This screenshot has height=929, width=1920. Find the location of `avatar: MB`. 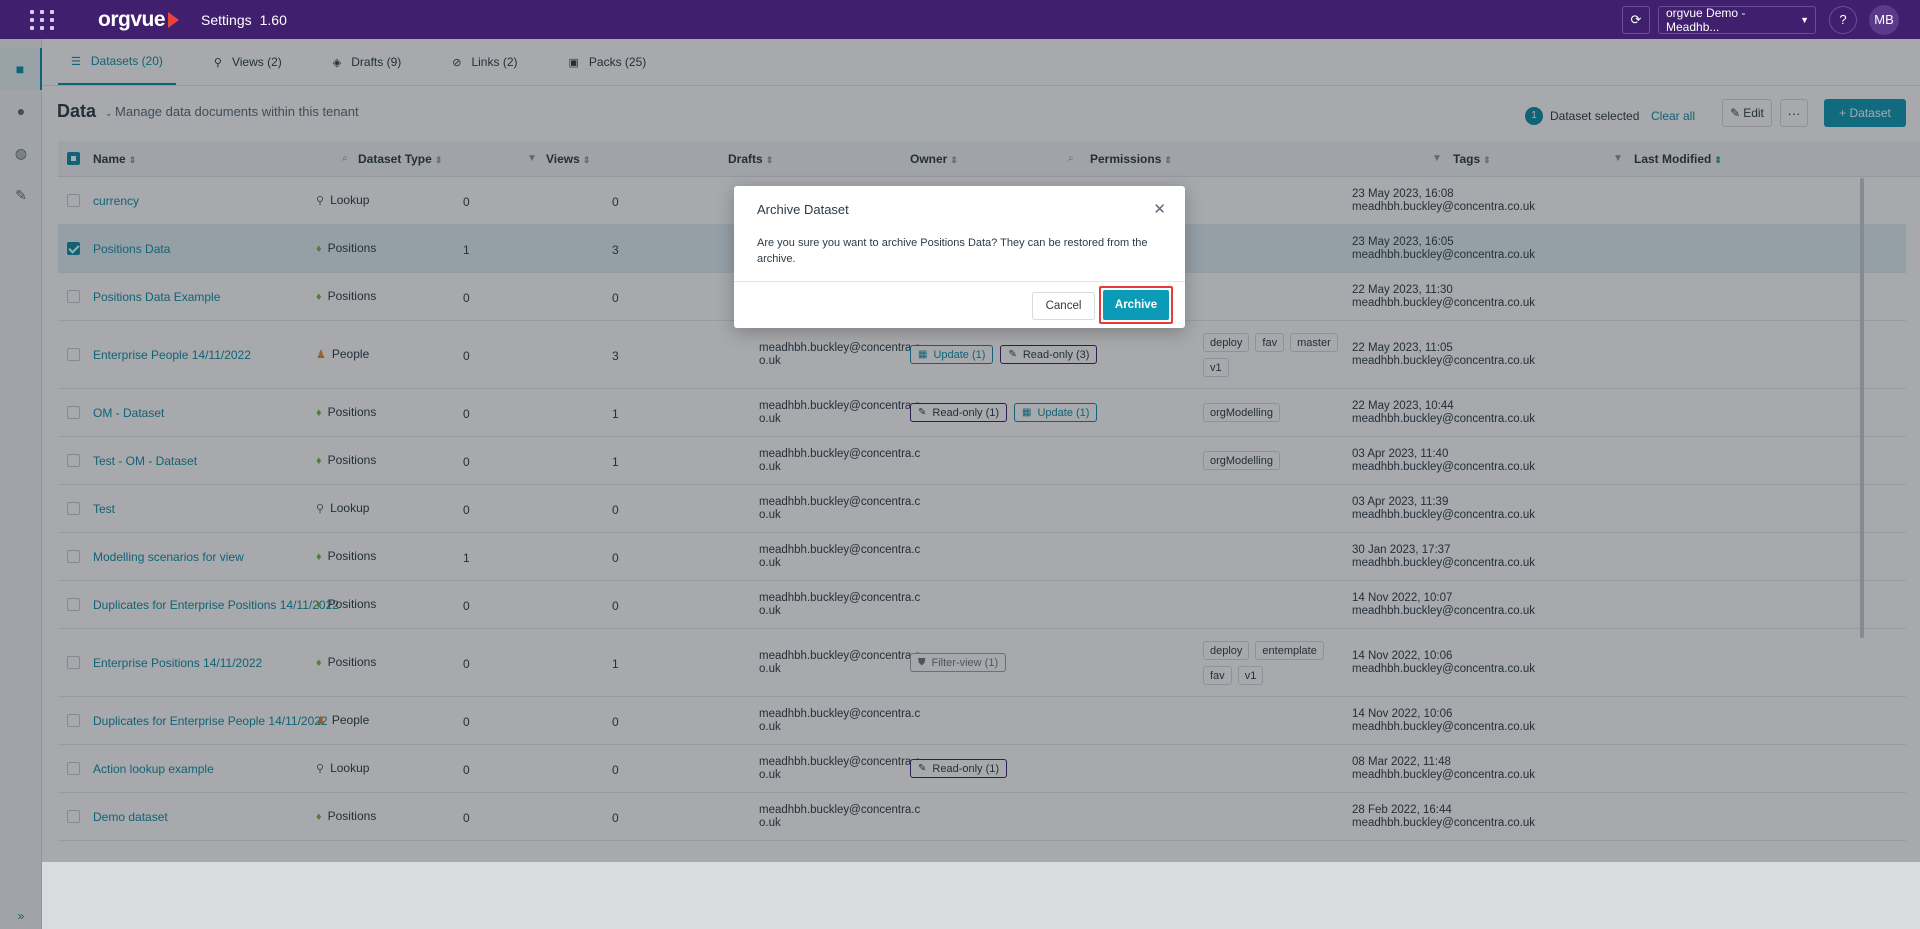

avatar: MB is located at coordinates (1884, 19).